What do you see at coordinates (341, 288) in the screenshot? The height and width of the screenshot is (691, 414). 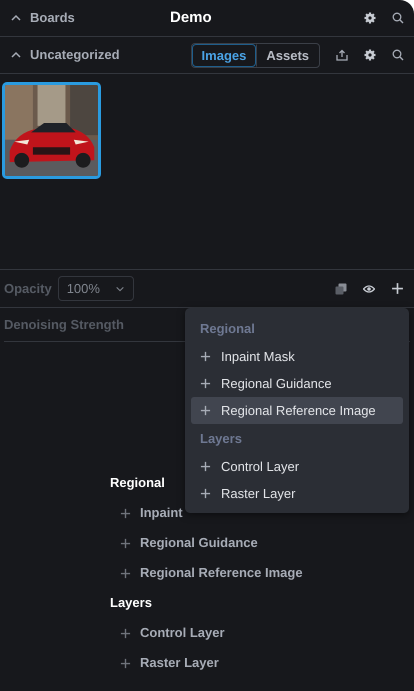 I see `duplicate-icon` at bounding box center [341, 288].